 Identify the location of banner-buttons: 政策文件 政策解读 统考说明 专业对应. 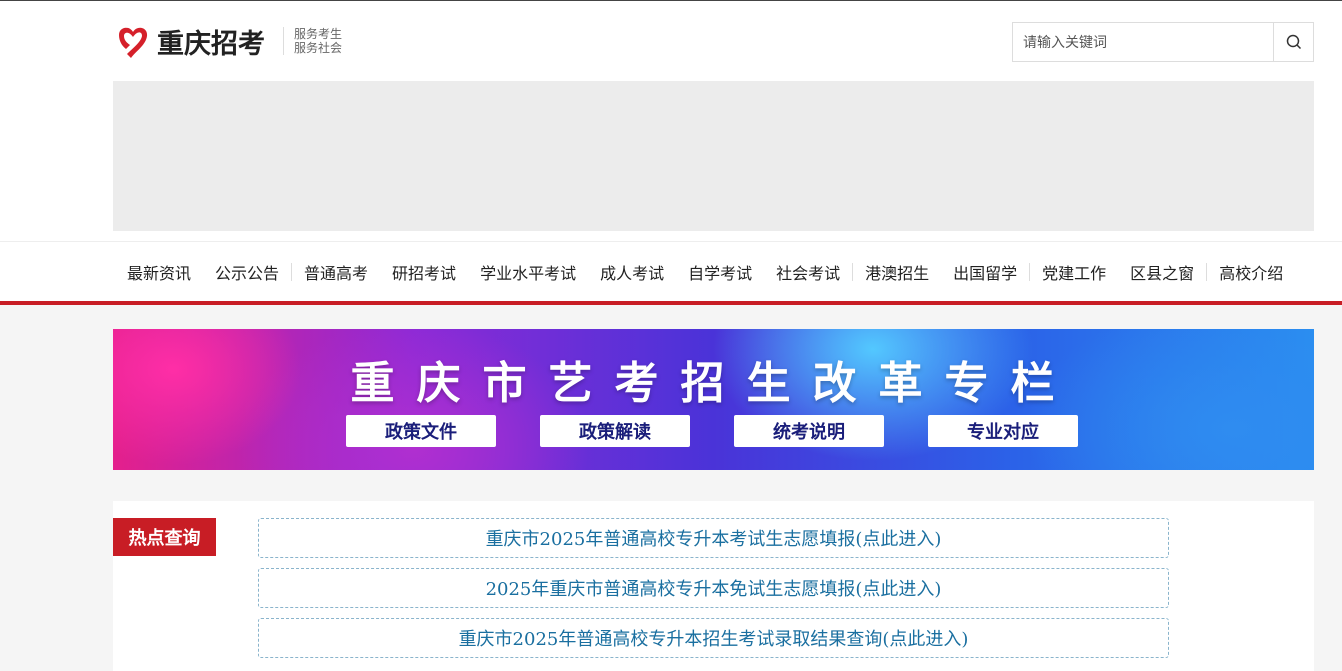
(712, 431).